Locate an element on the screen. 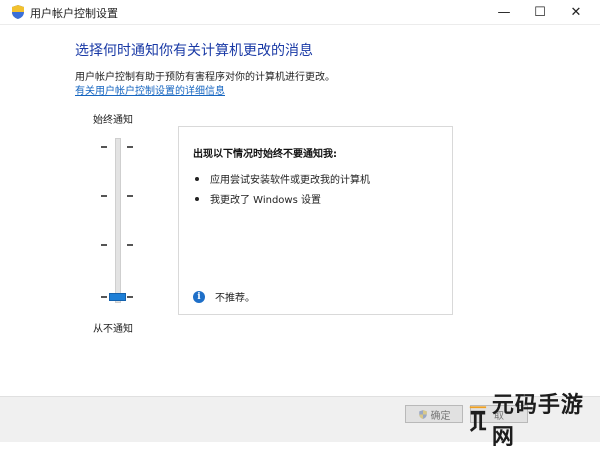  watermark-logo-icon is located at coordinates (478, 419).